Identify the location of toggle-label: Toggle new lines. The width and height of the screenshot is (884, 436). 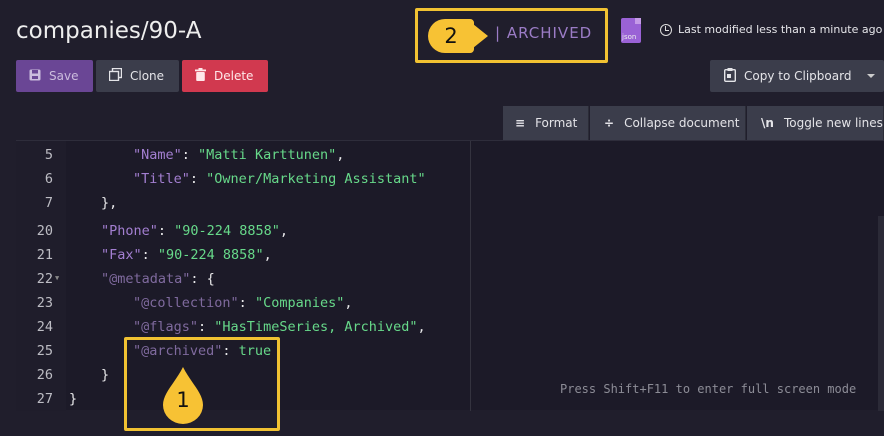
(833, 123).